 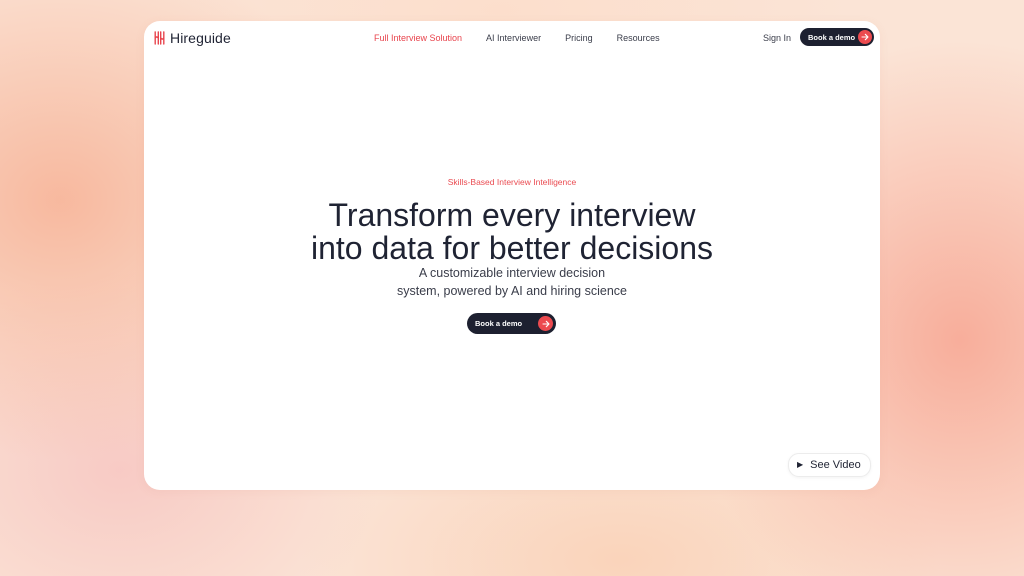 I want to click on hero-eyebrow: Skills-Based Interview Intelligence, so click(x=512, y=182).